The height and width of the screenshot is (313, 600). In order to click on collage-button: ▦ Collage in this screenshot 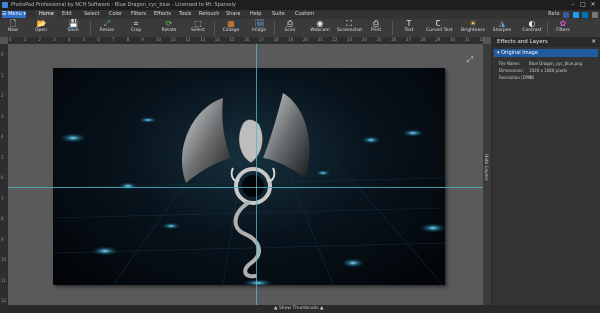, I will do `click(231, 28)`.